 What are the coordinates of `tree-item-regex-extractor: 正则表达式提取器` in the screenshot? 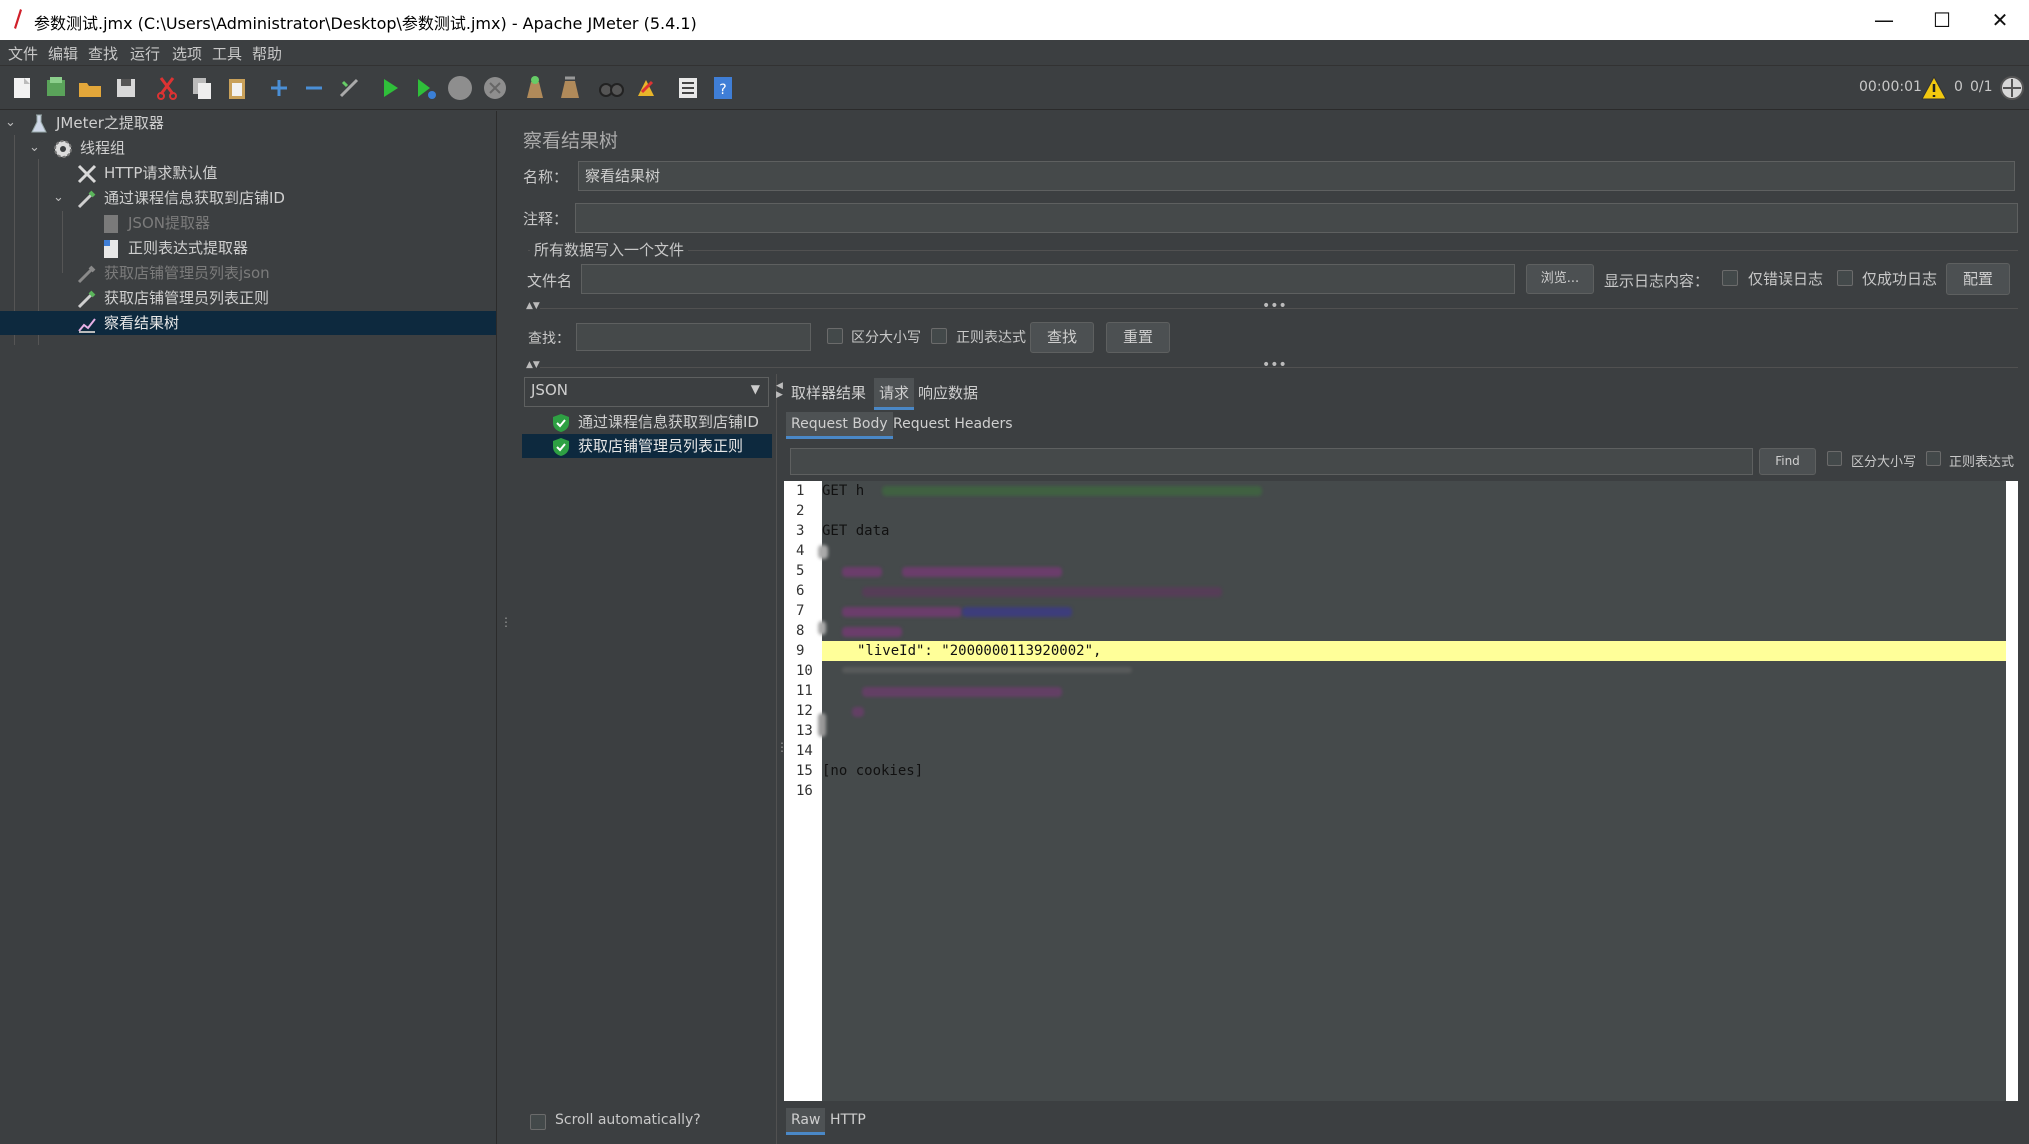 It's located at (174, 248).